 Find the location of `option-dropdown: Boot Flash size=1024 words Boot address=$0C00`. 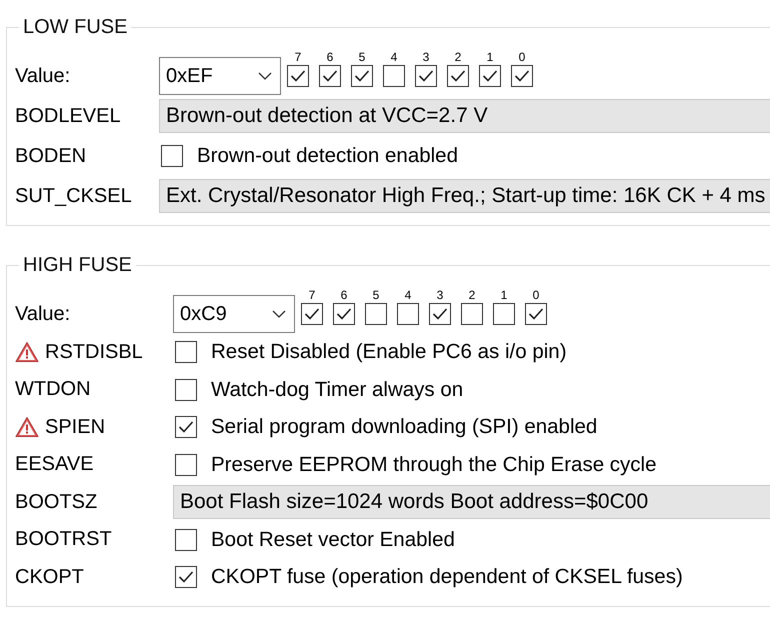

option-dropdown: Boot Flash size=1024 words Boot address=$0C00 is located at coordinates (471, 502).